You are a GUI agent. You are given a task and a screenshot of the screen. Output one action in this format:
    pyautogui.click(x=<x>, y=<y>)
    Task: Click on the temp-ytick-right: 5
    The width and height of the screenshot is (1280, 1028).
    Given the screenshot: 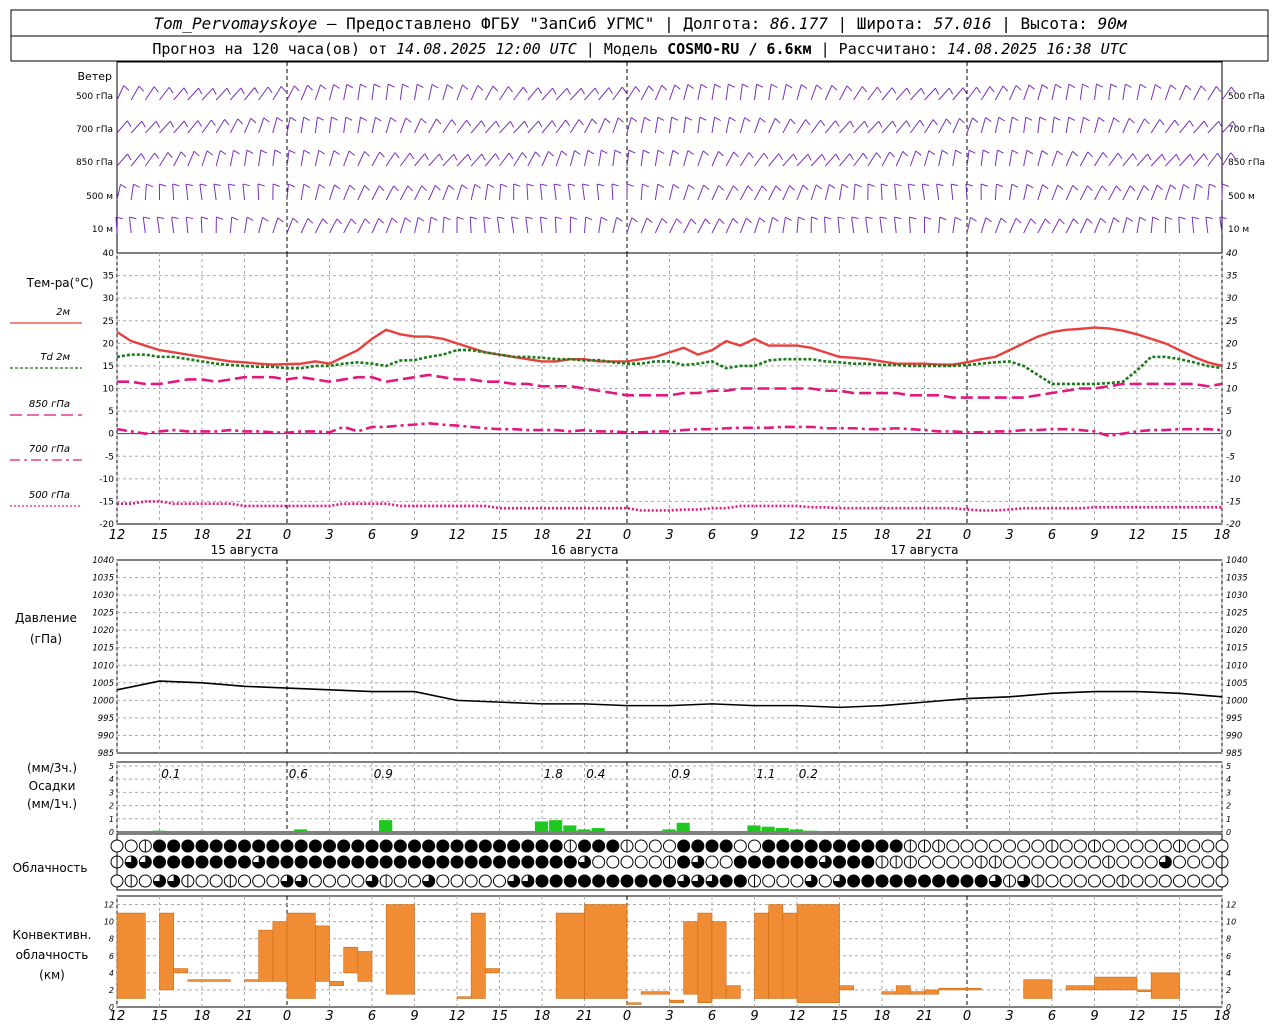 What is the action you would take?
    pyautogui.click(x=1229, y=412)
    